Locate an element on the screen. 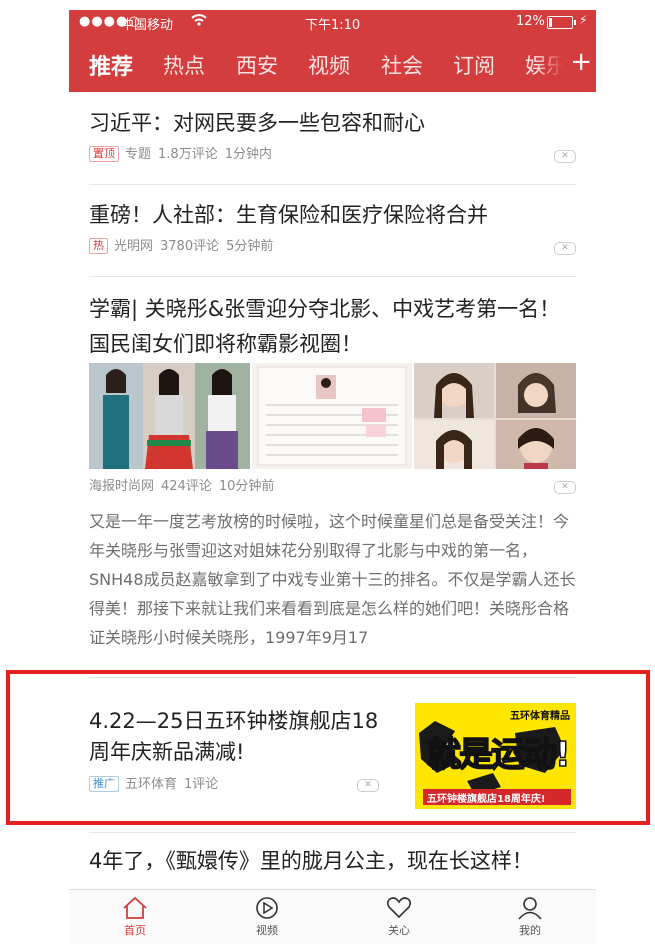 The image size is (655, 944). news-item: 4年了，《甄嬛传》里的胧月公主，现在长这样！ is located at coordinates (332, 861).